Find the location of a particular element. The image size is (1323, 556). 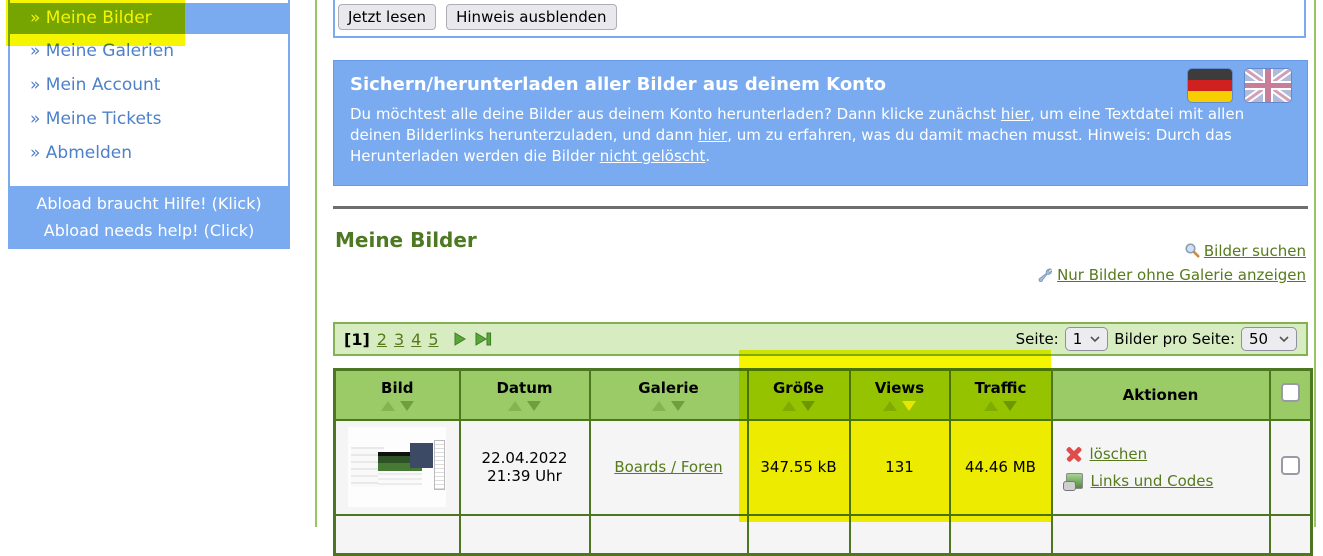

sidebar-item-abmelden: » Abmelden is located at coordinates (149, 153).